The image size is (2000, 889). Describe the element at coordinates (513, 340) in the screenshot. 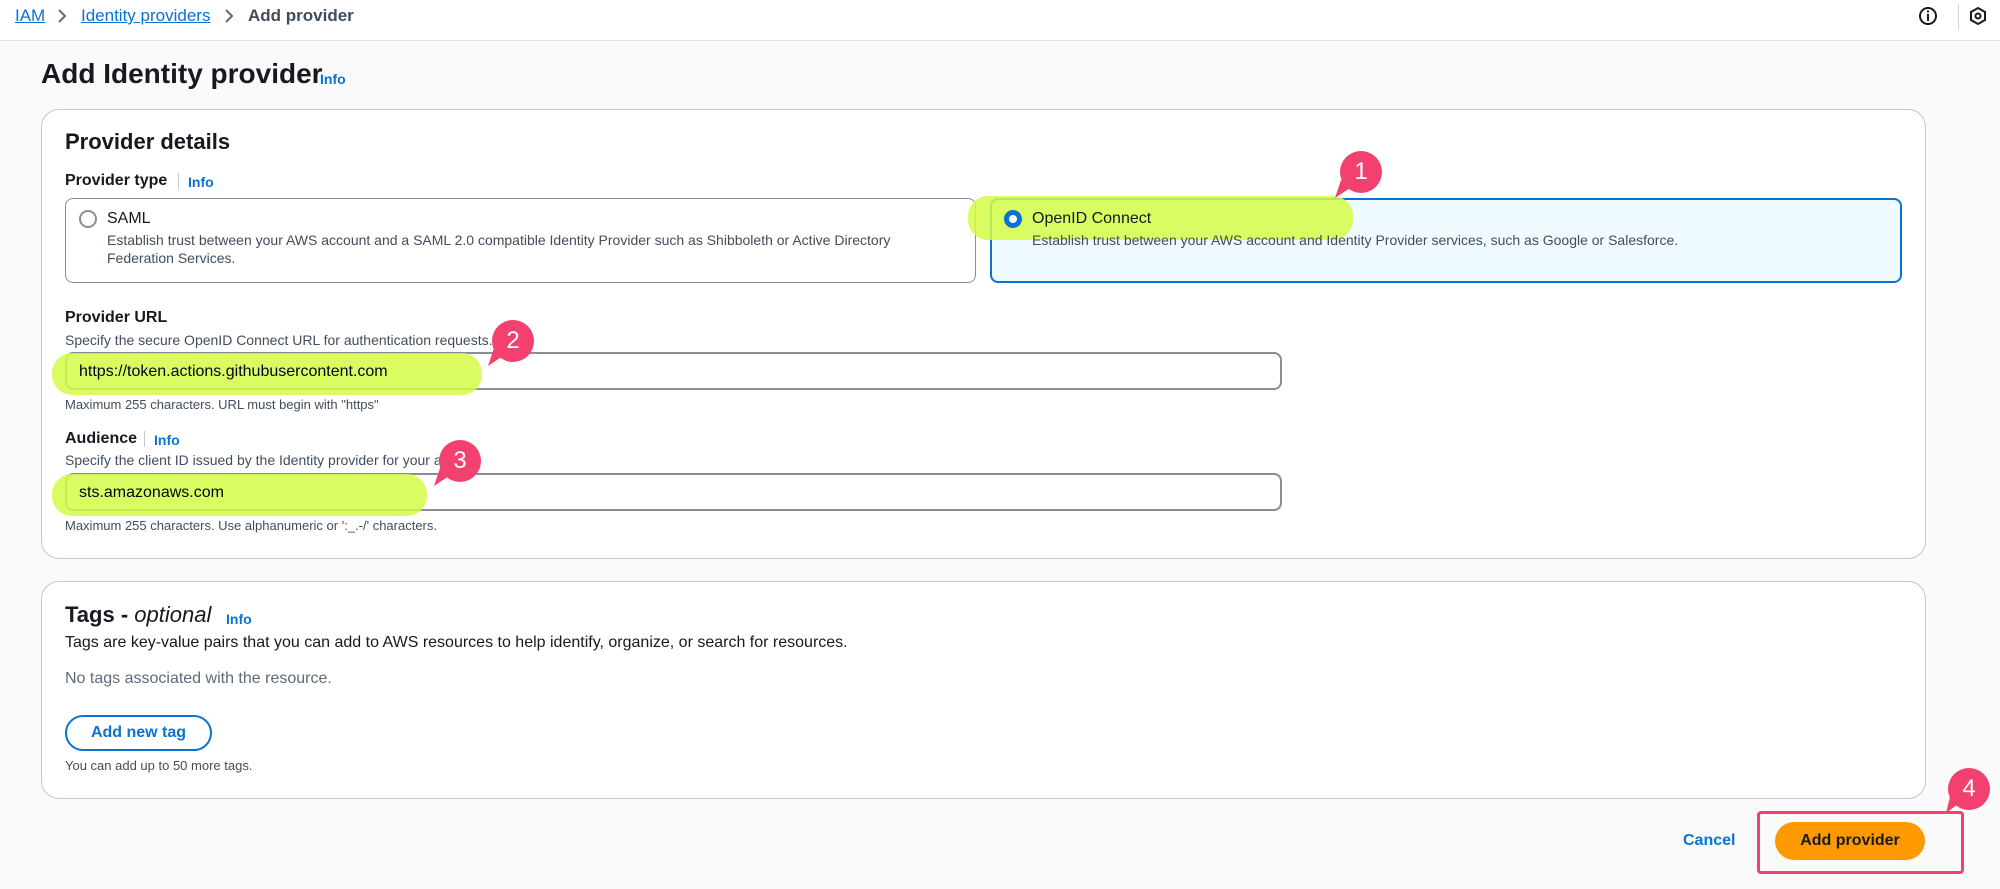

I see `callout-number: 2` at that location.